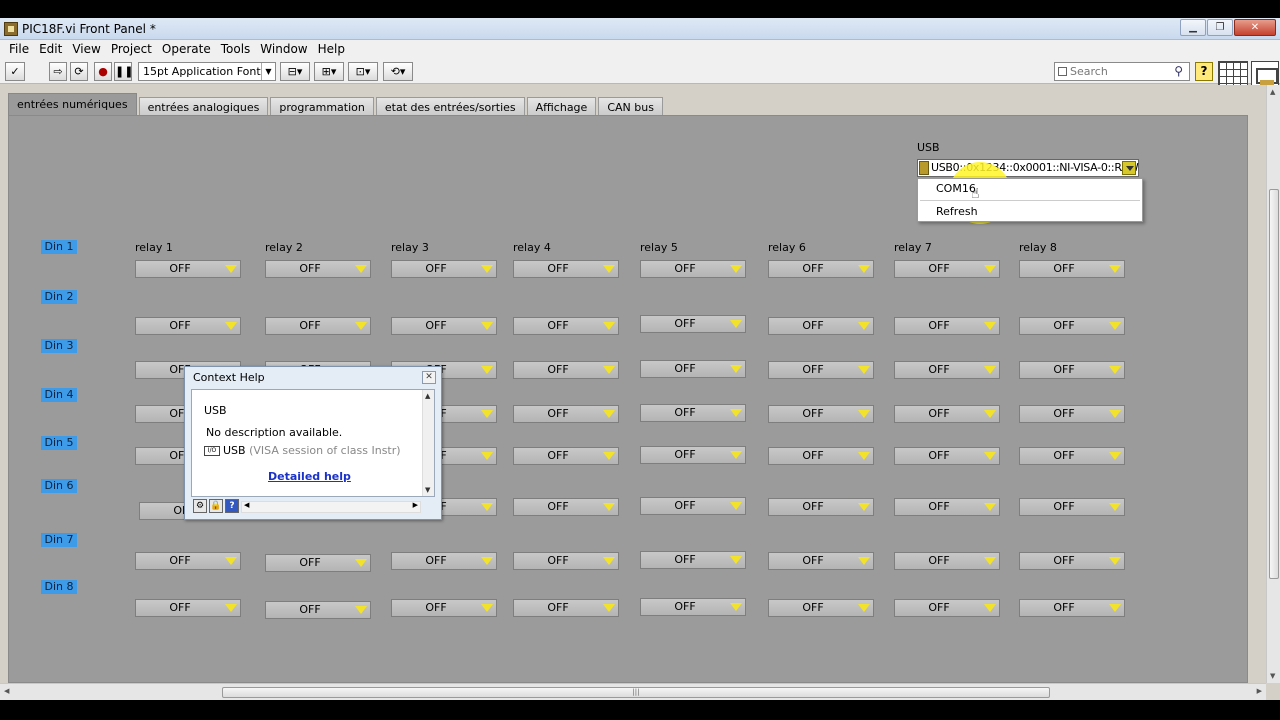  Describe the element at coordinates (1089, 71) in the screenshot. I see `search-input: Search` at that location.